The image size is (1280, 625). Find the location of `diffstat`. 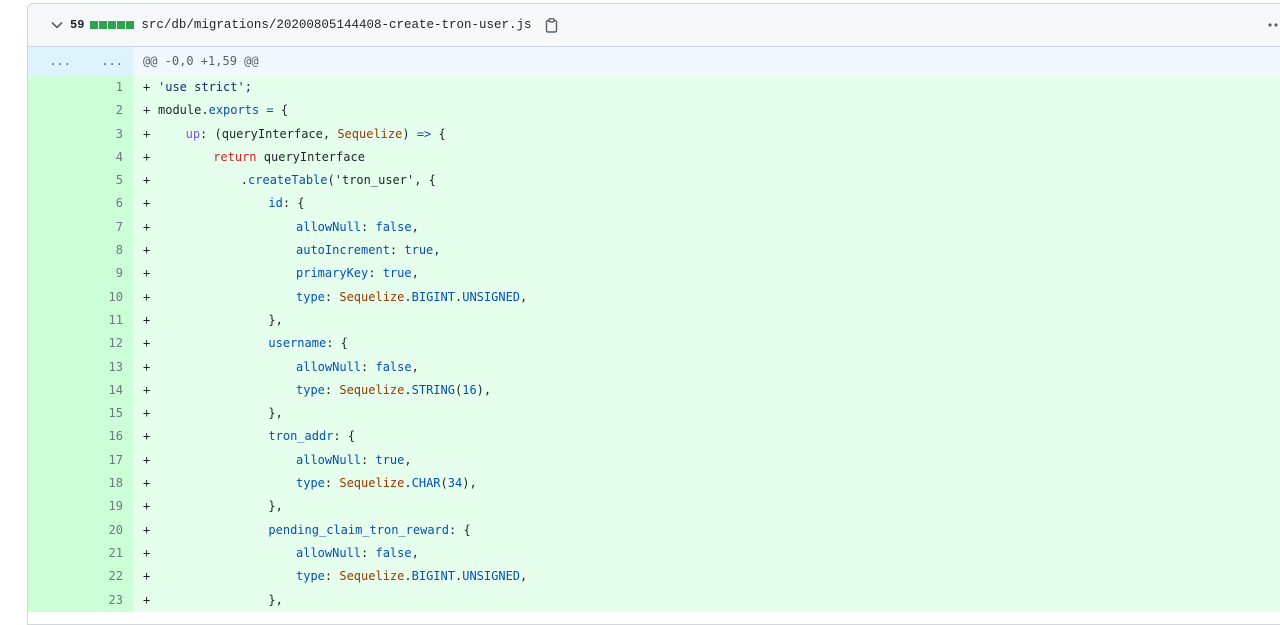

diffstat is located at coordinates (112, 25).